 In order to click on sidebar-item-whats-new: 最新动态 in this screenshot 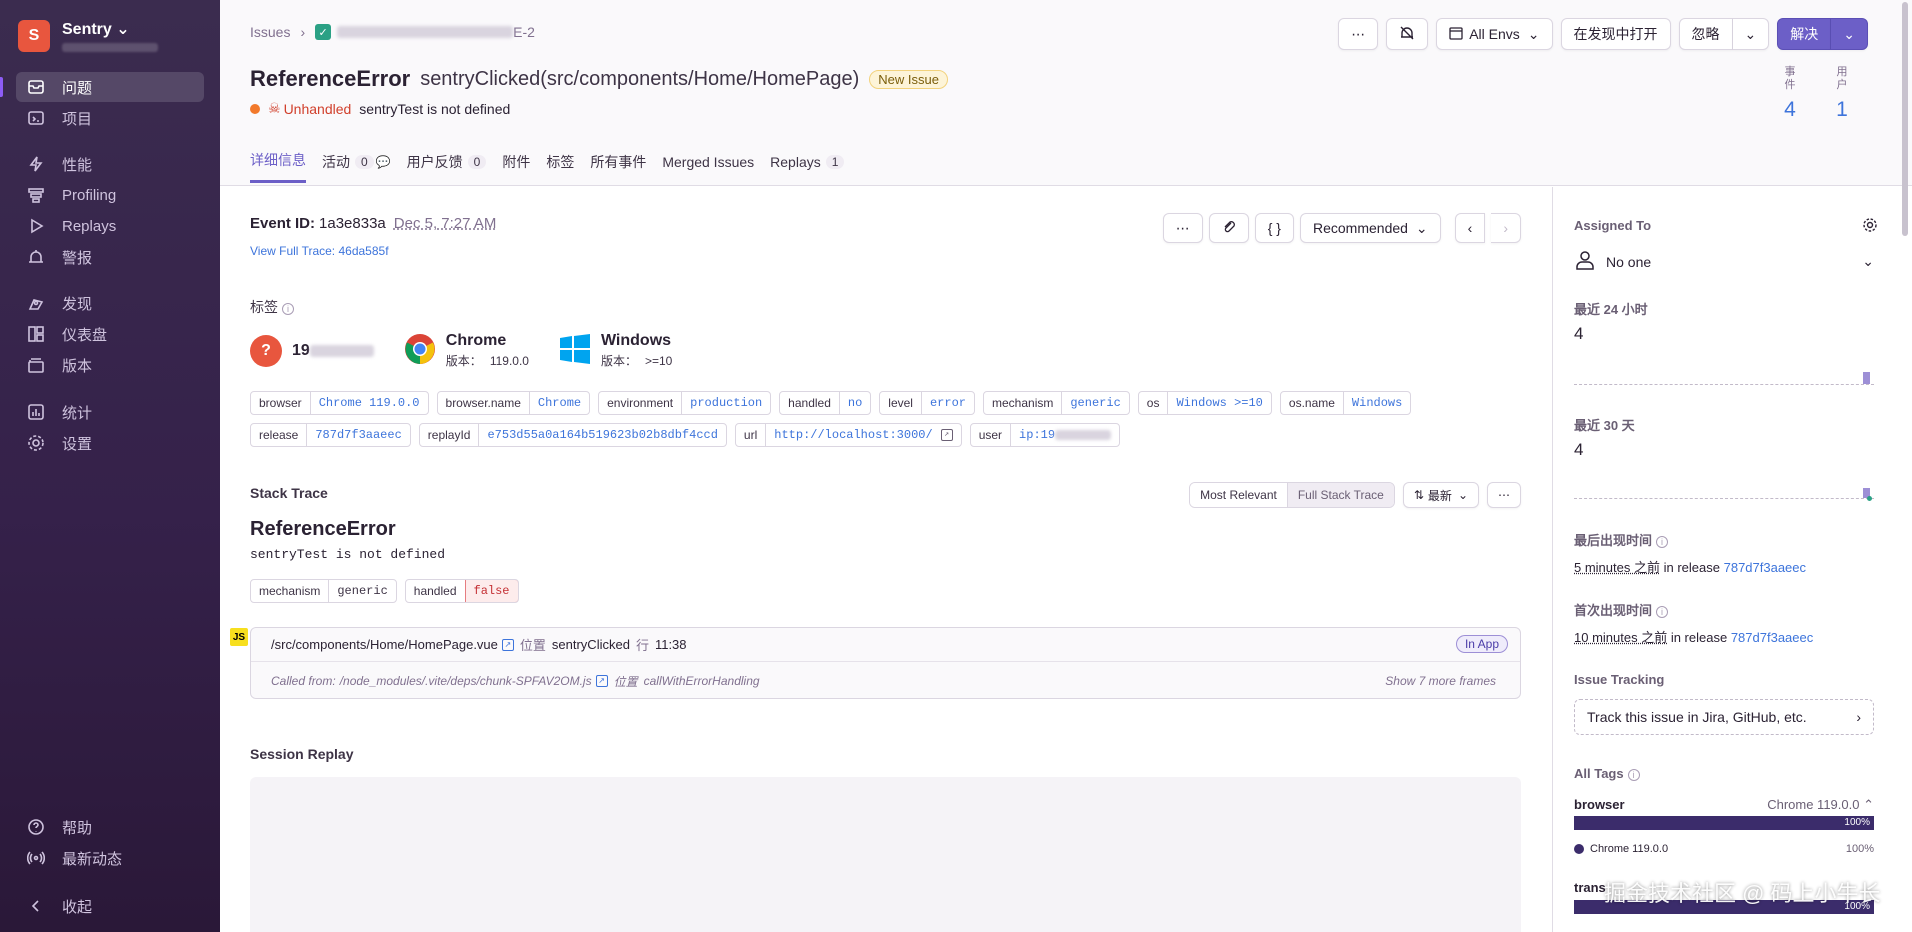, I will do `click(110, 858)`.